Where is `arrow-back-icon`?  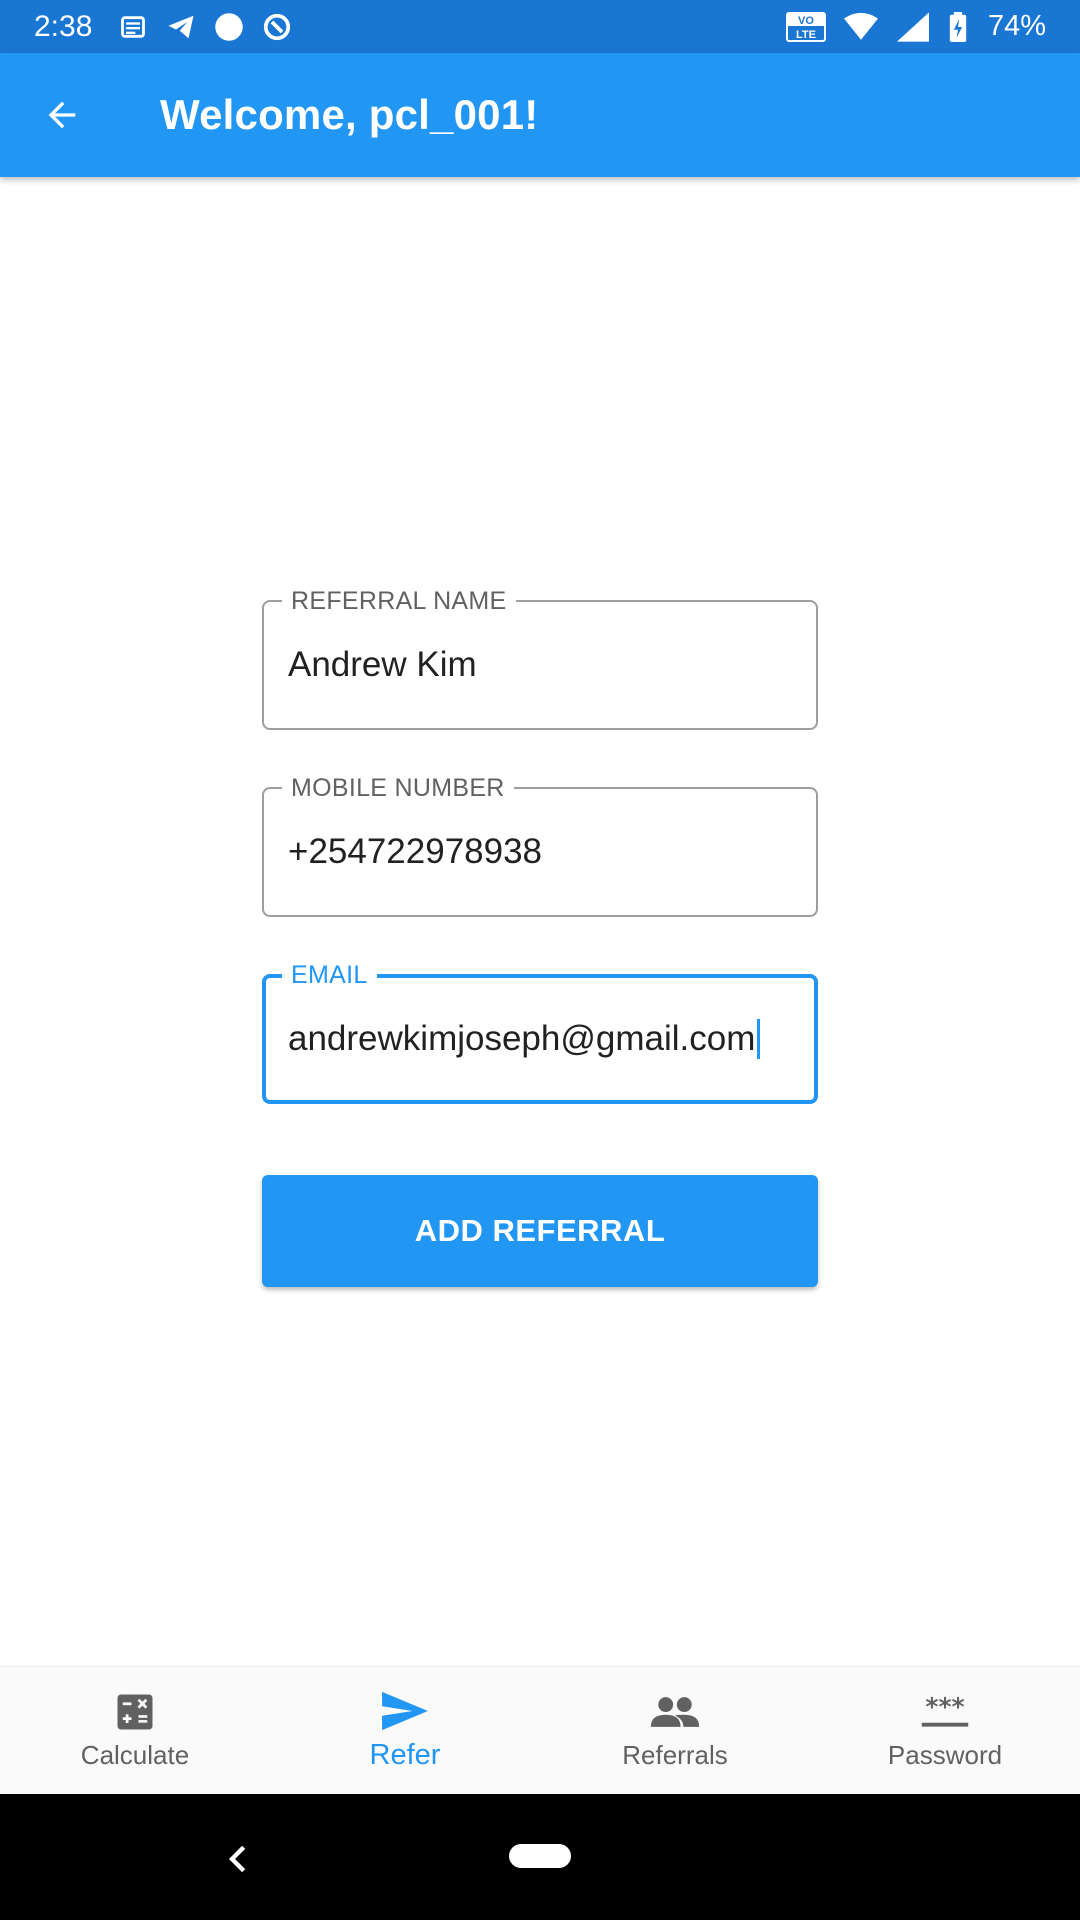
arrow-back-icon is located at coordinates (62, 115).